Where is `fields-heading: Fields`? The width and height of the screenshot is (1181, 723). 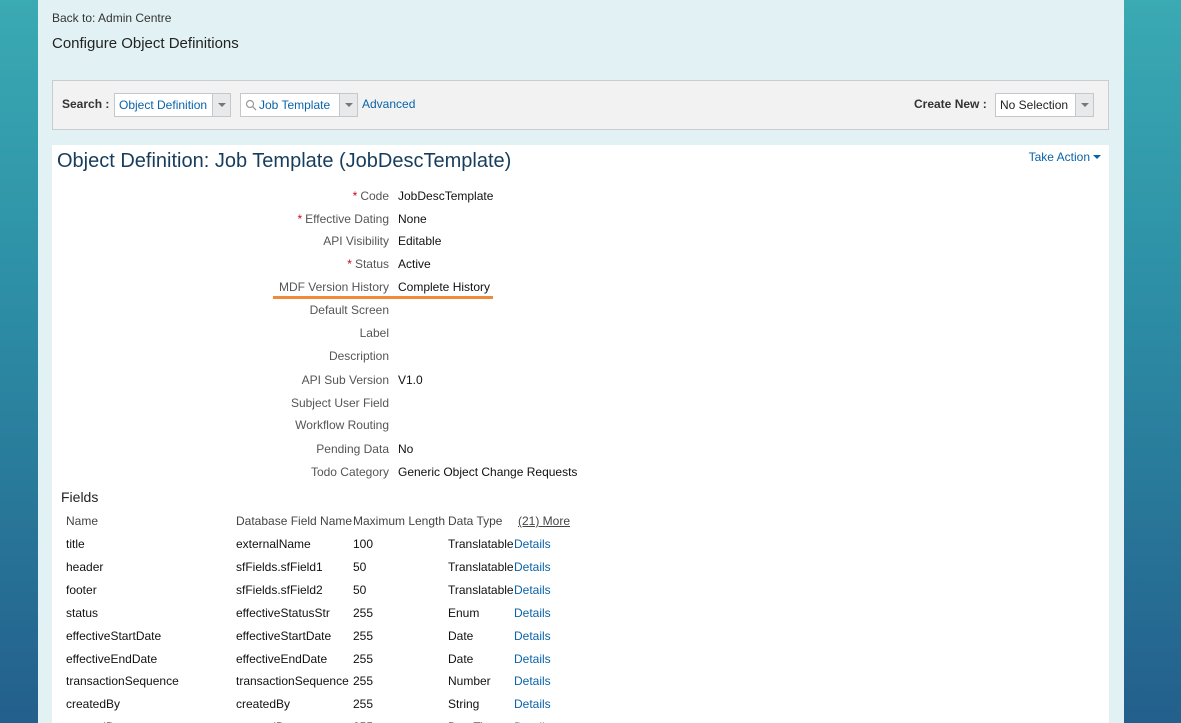
fields-heading: Fields is located at coordinates (80, 497).